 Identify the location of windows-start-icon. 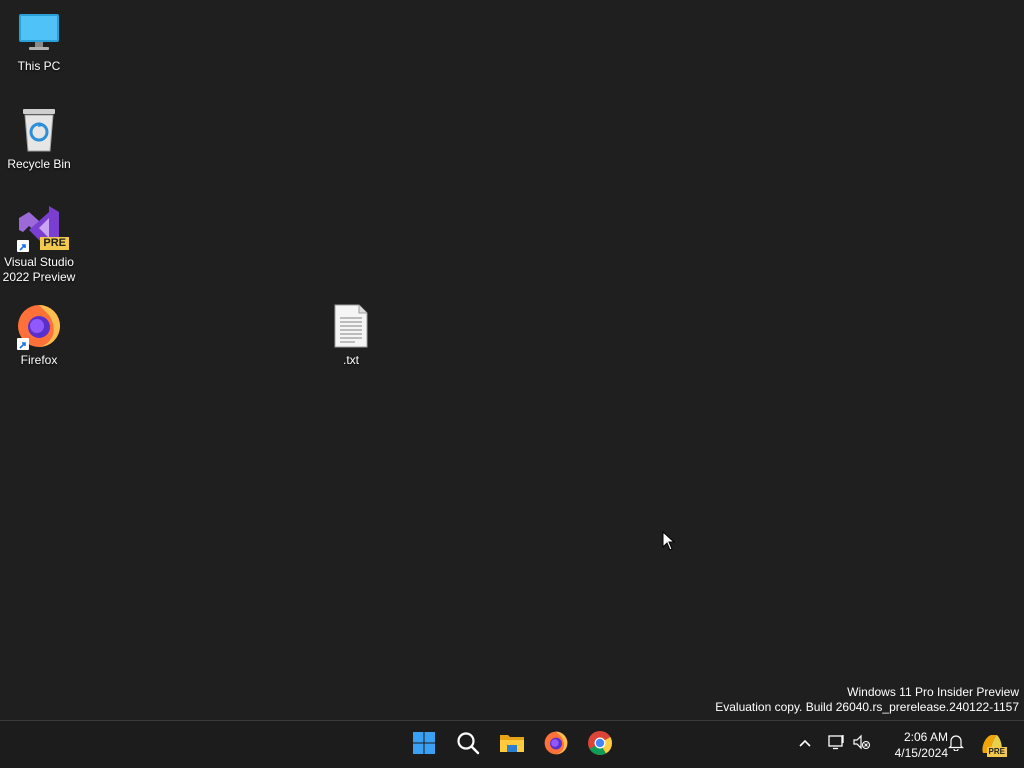
(424, 745).